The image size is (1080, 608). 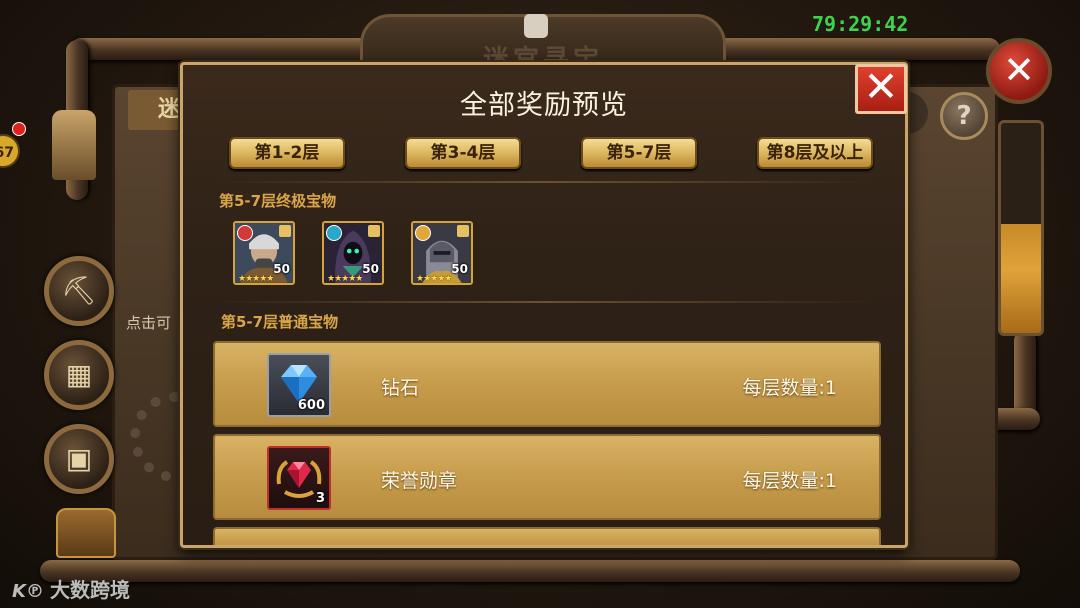 I want to click on calendar-button: ▦, so click(x=79, y=375).